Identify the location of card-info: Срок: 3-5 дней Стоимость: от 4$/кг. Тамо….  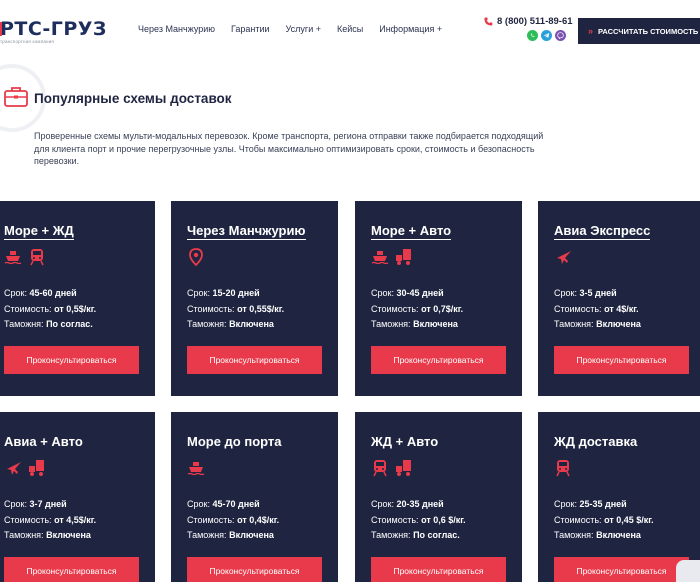
(597, 308).